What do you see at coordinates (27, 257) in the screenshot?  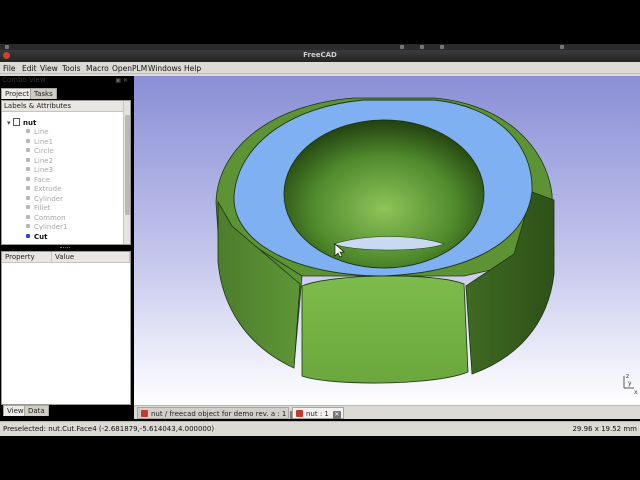 I see `property-column-header: Property` at bounding box center [27, 257].